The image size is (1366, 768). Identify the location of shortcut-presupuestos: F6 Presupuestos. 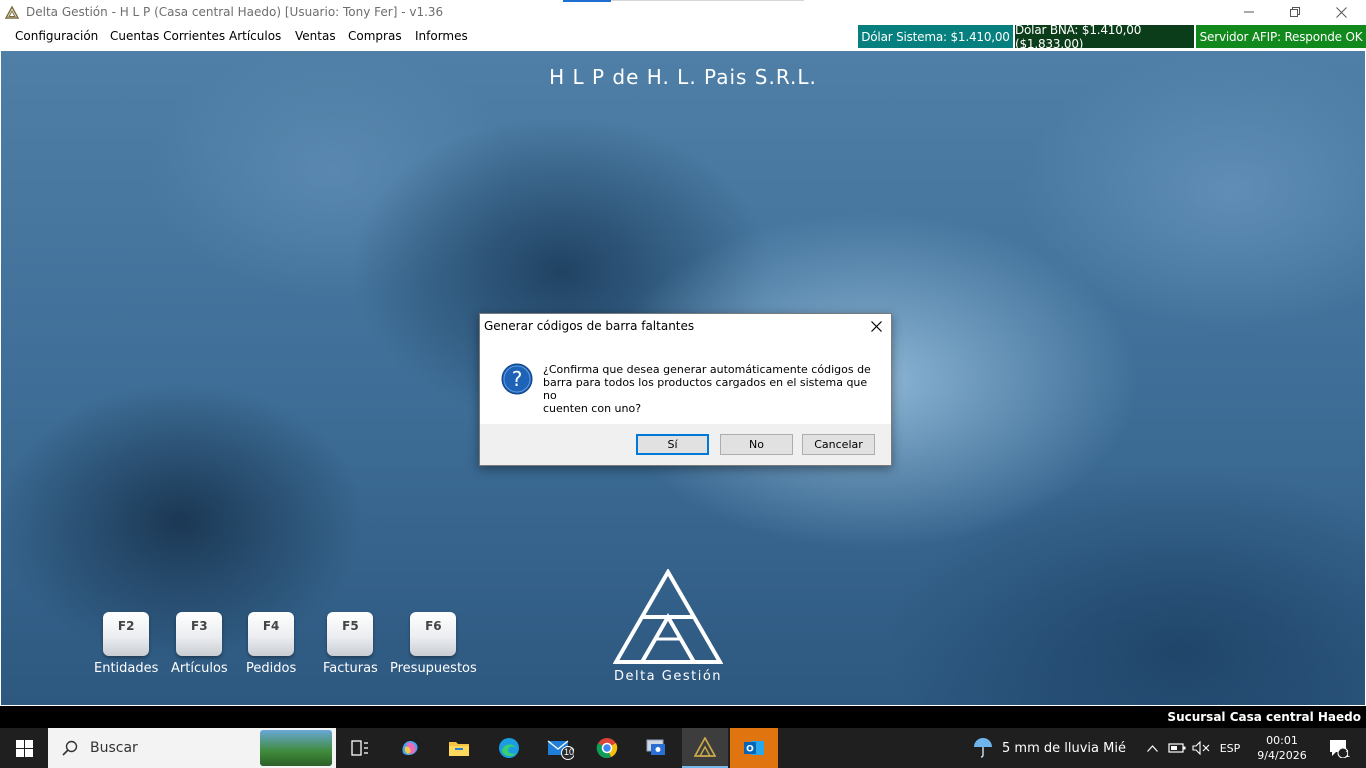
(433, 644).